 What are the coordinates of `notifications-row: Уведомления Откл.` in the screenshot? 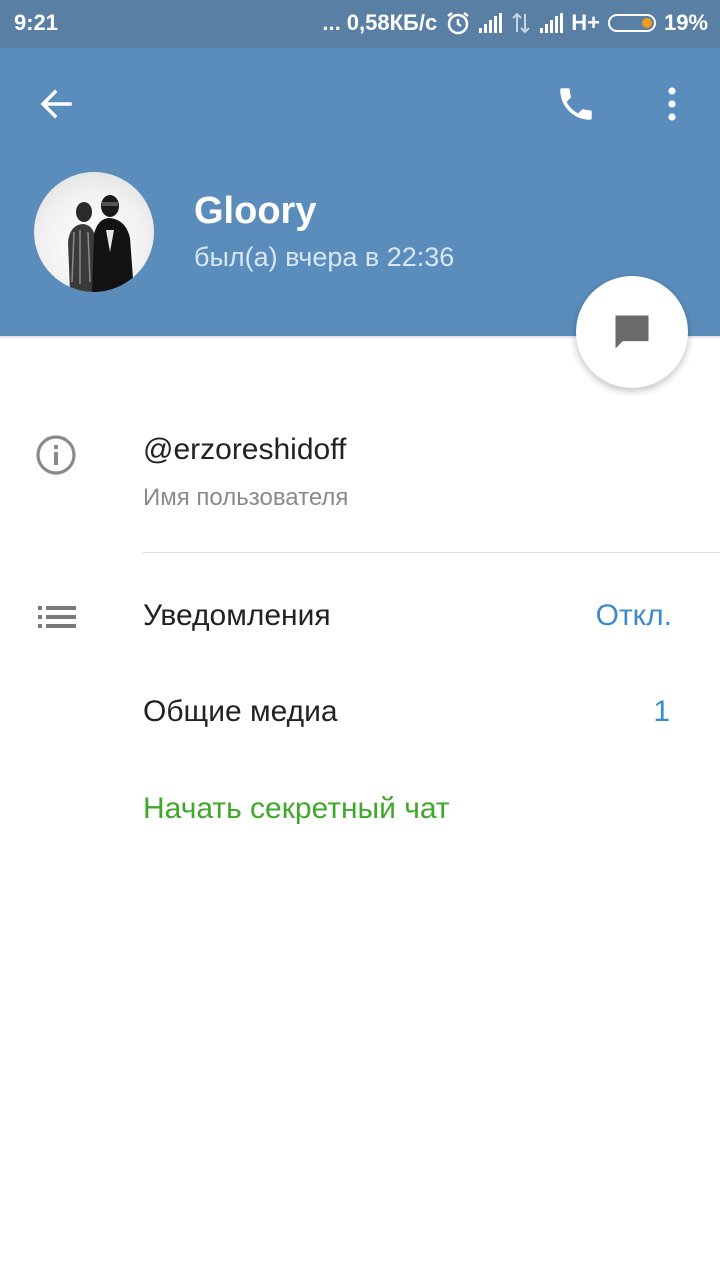 It's located at (360, 618).